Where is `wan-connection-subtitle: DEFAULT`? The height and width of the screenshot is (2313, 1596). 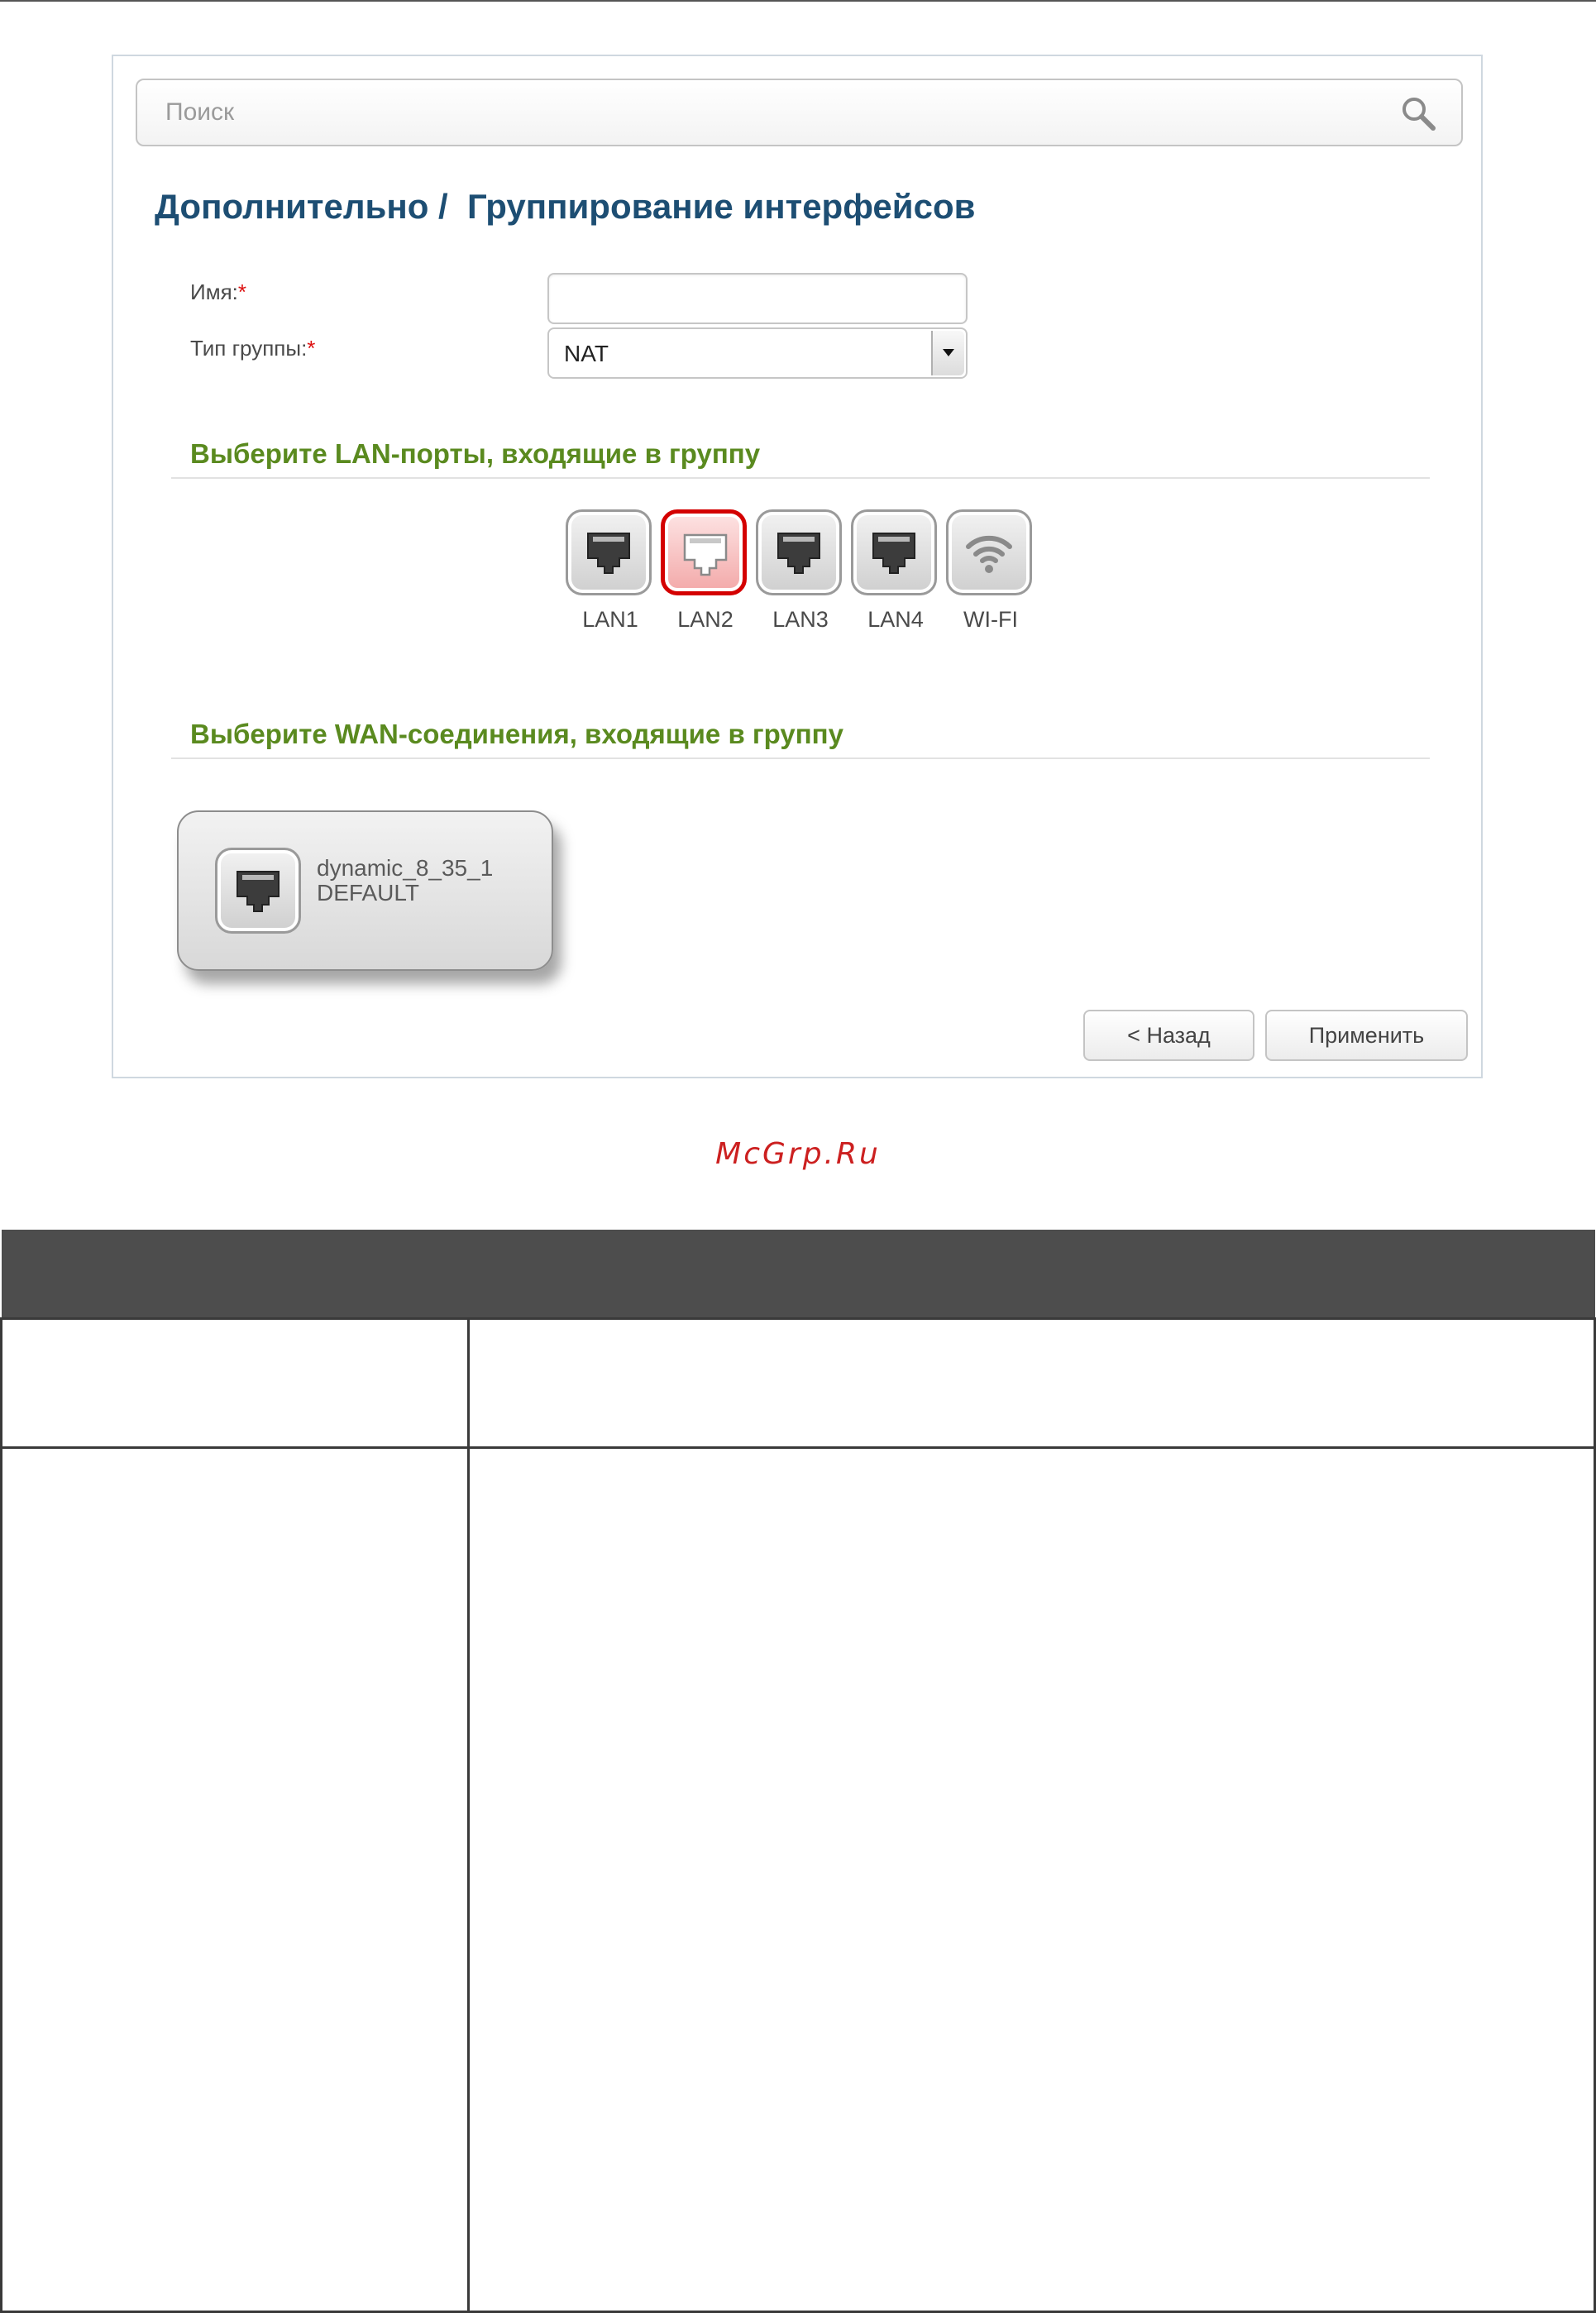
wan-connection-subtitle: DEFAULT is located at coordinates (368, 893).